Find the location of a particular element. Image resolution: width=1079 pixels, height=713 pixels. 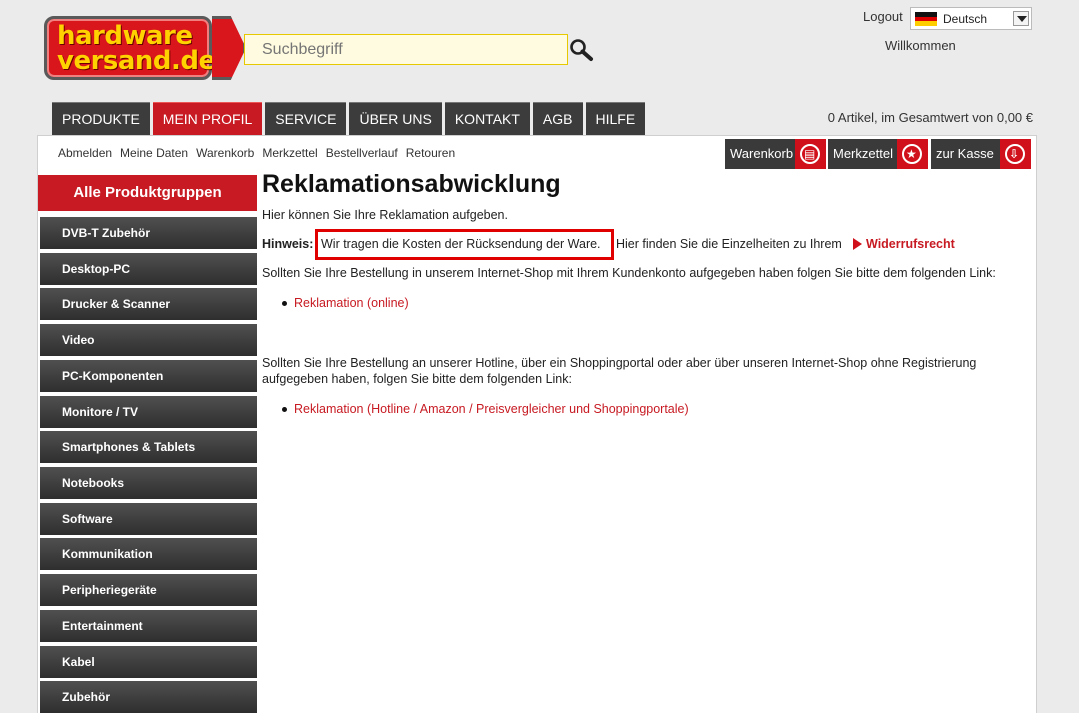

wishlist-button-label: Merkzettel is located at coordinates (863, 153).